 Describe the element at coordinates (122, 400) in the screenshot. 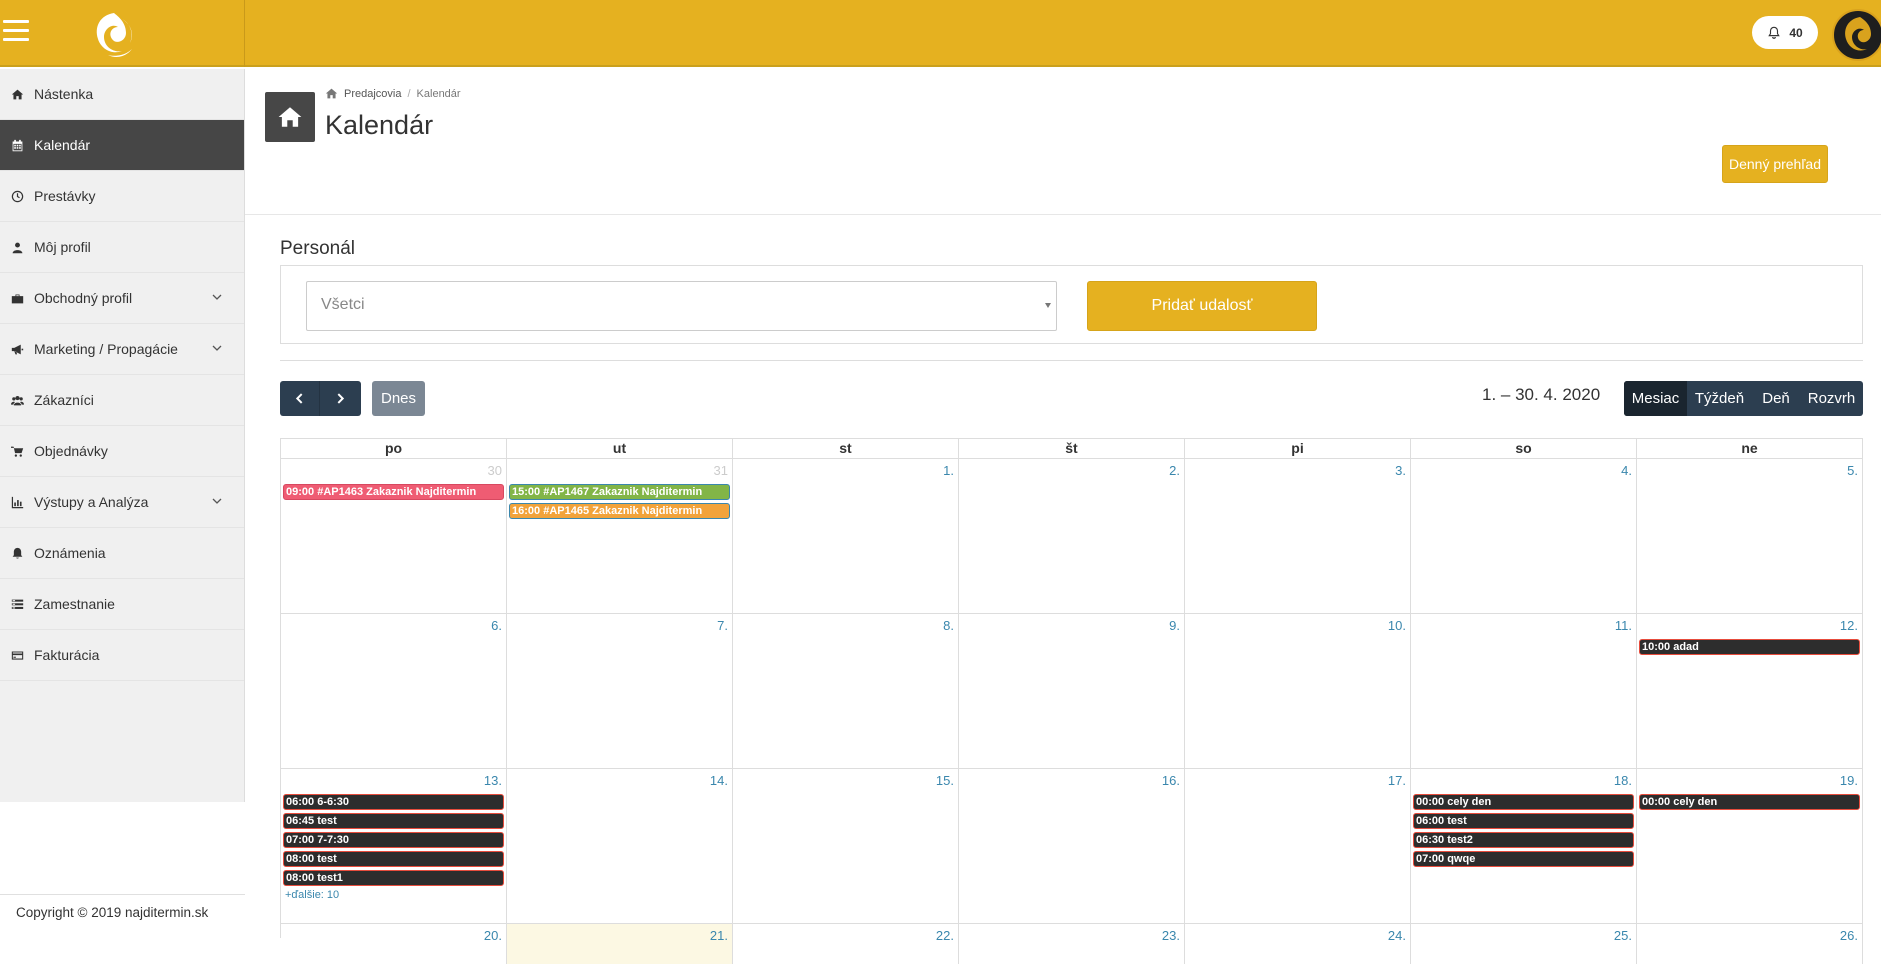

I see `sidebar-item-zakaznici: Zákazníci` at that location.